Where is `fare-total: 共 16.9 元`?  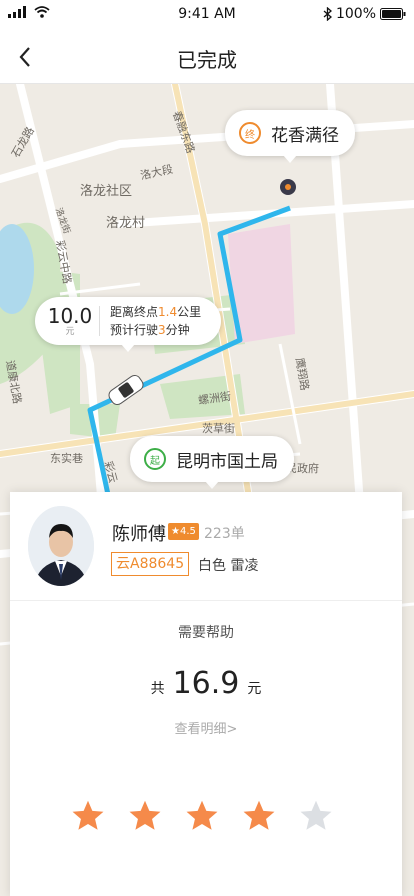 fare-total: 共 16.9 元 is located at coordinates (206, 683).